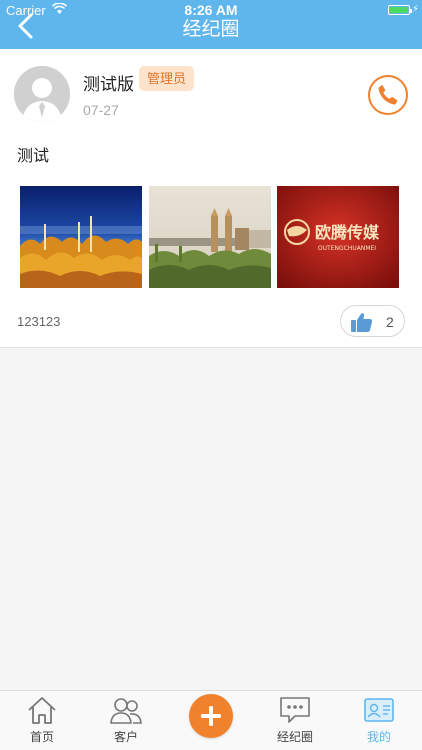  I want to click on phone-icon, so click(388, 95).